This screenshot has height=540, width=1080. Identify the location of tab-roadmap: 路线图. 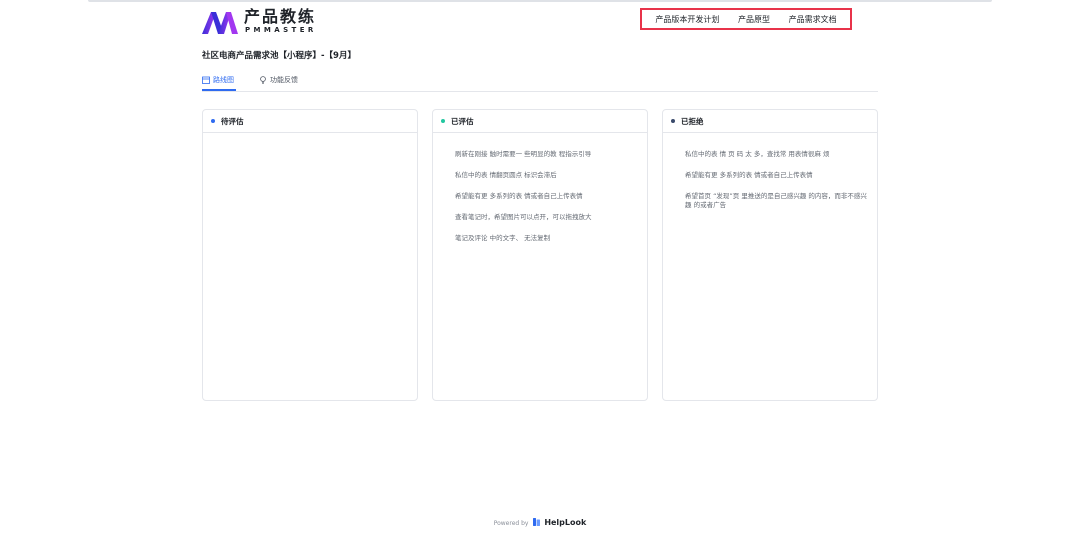
(219, 83).